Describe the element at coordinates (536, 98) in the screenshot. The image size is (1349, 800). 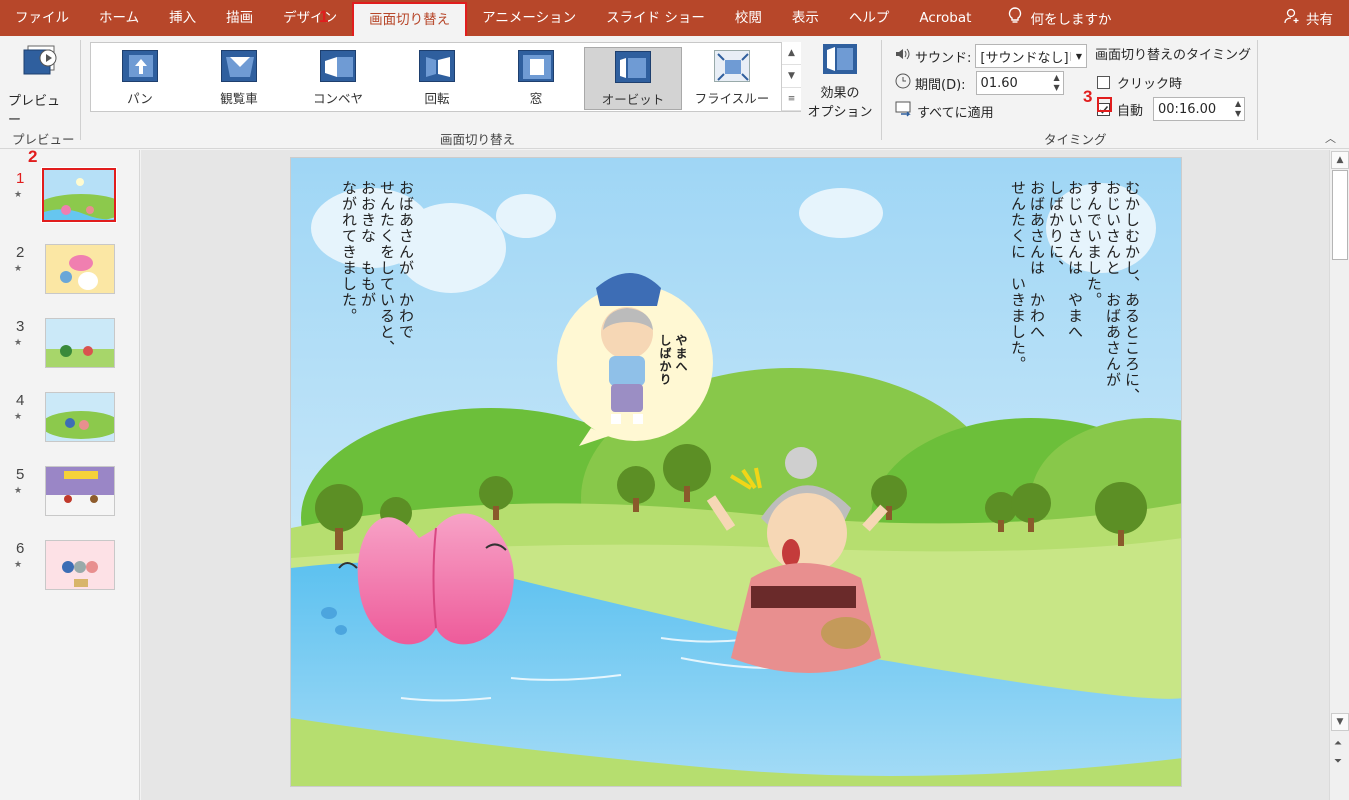
I see `transition-label: 窓` at that location.